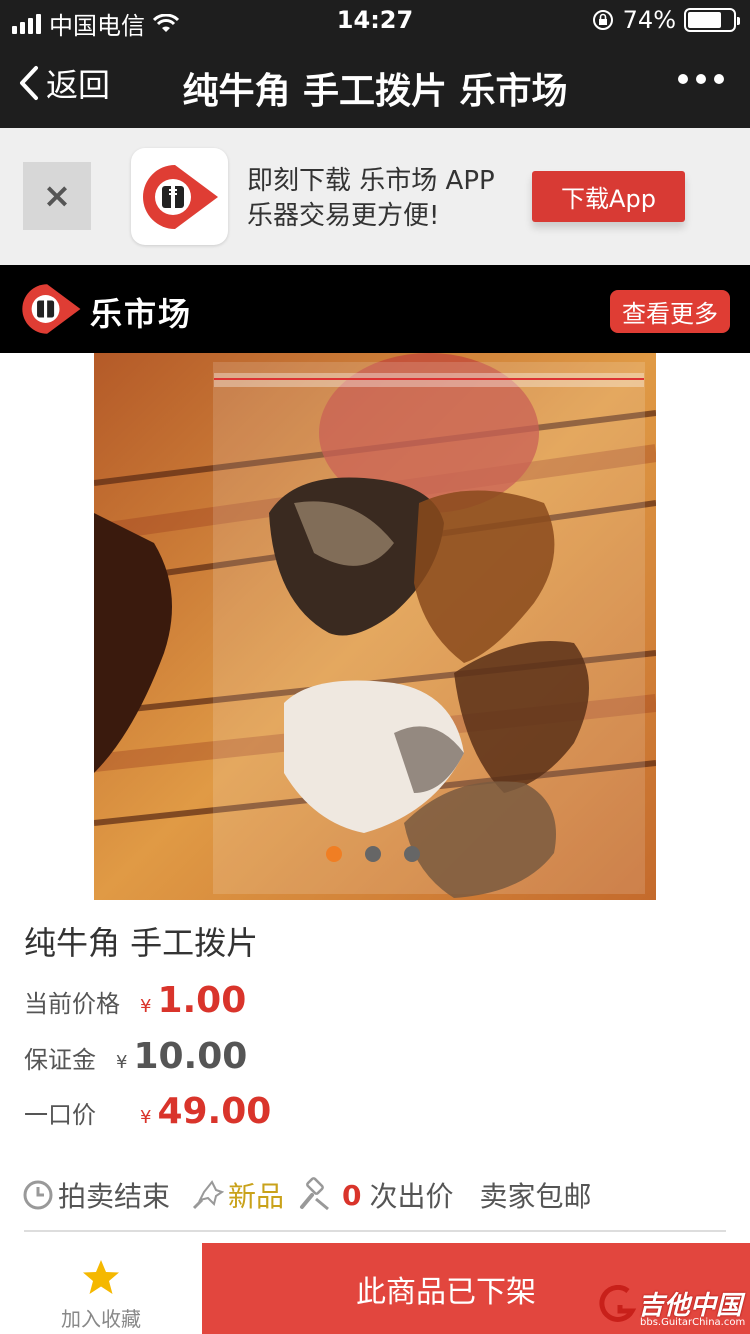  I want to click on buyout-price-row: 一口价 ¥ 49.00, so click(147, 1111).